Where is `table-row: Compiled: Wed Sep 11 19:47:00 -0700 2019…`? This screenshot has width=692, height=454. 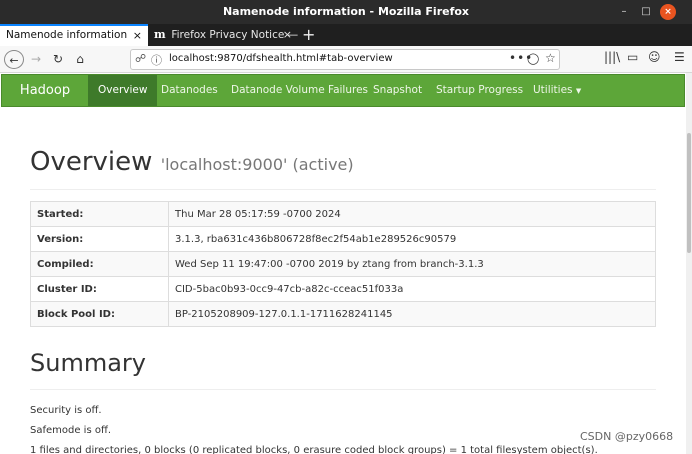
table-row: Compiled: Wed Sep 11 19:47:00 -0700 2019… is located at coordinates (343, 264).